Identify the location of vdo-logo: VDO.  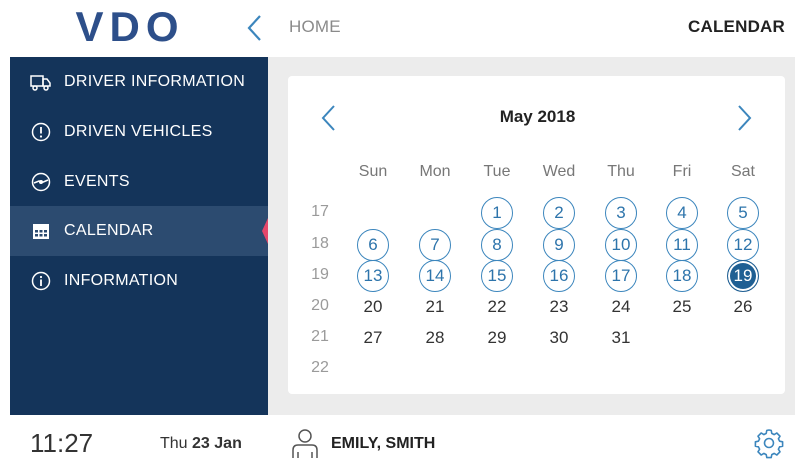
(129, 28).